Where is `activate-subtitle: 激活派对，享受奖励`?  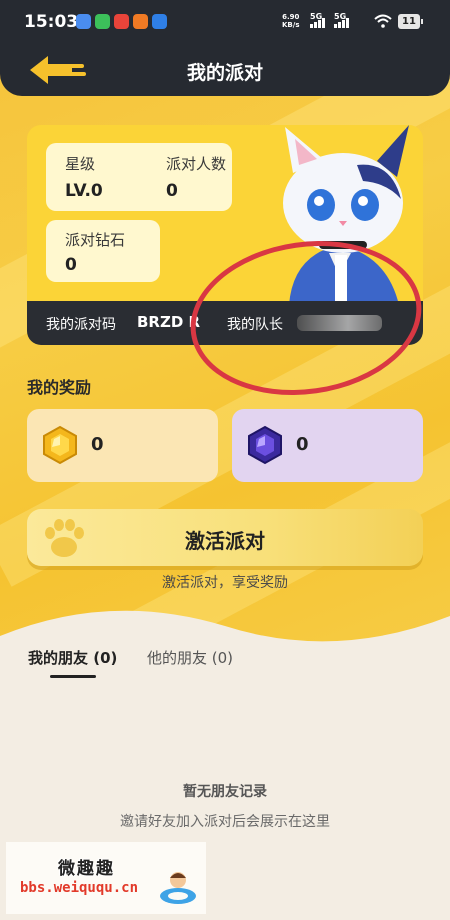 activate-subtitle: 激活派对，享受奖励 is located at coordinates (225, 583).